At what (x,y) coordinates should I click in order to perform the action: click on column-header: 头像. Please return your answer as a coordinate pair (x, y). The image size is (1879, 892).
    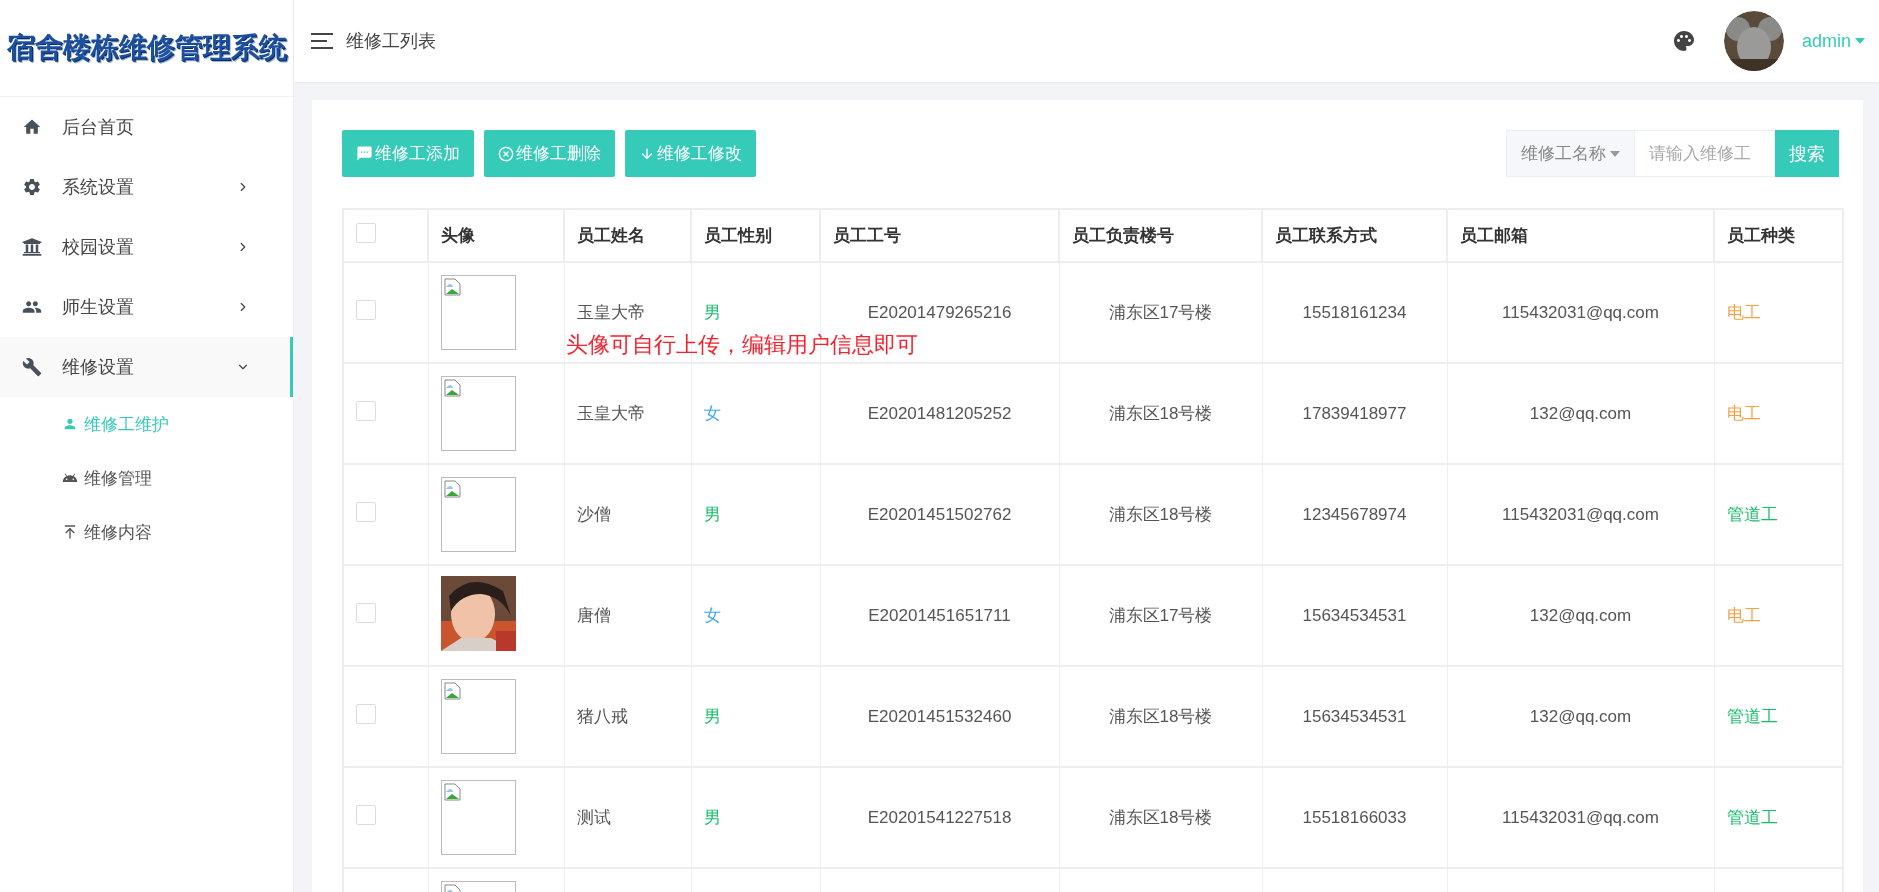
    Looking at the image, I should click on (496, 235).